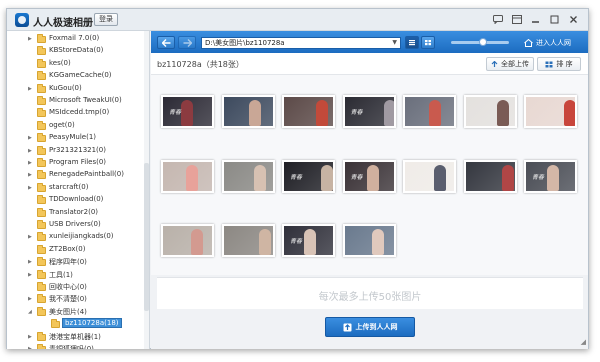 The height and width of the screenshot is (362, 600). Describe the element at coordinates (483, 42) in the screenshot. I see `zoom-slider-knob` at that location.